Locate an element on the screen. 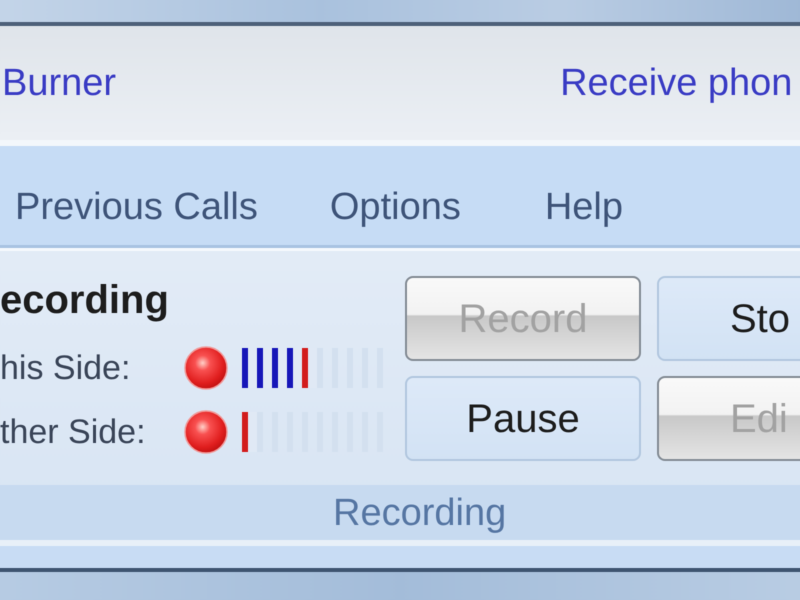 This screenshot has height=600, width=800. channel-label: ther Side: is located at coordinates (73, 432).